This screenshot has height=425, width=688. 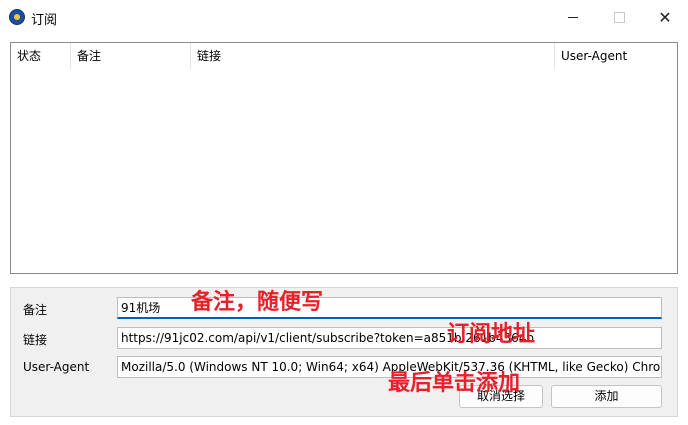 I want to click on close-icon: ✕, so click(x=665, y=17).